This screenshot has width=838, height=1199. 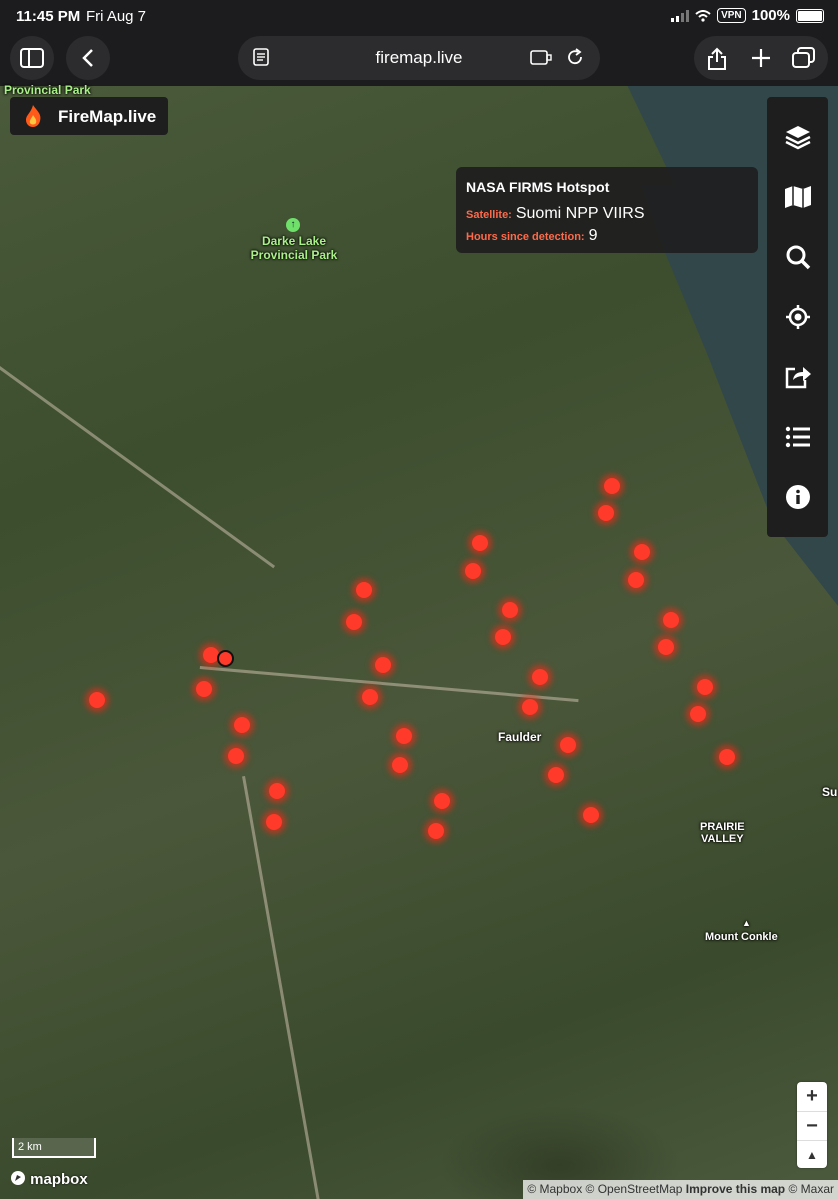 I want to click on prairie-line2: VALLEY, so click(x=722, y=839).